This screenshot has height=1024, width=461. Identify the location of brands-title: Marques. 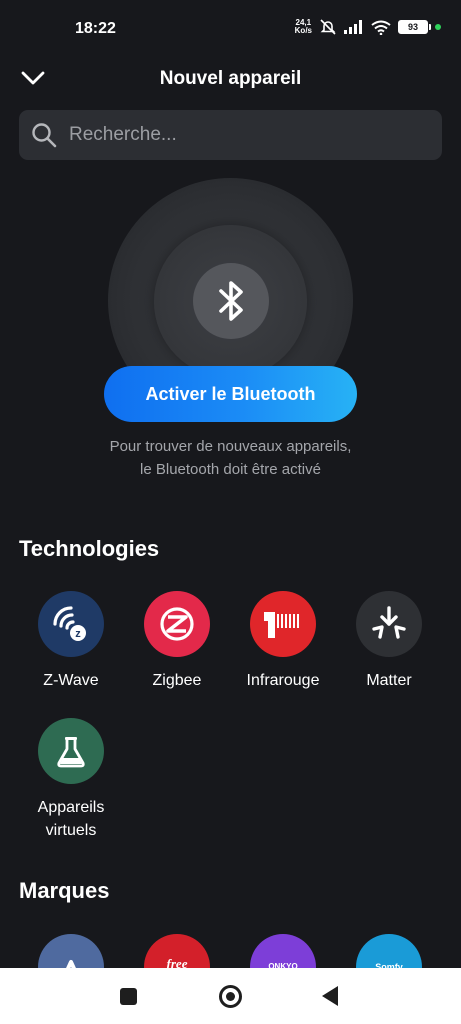
(64, 890).